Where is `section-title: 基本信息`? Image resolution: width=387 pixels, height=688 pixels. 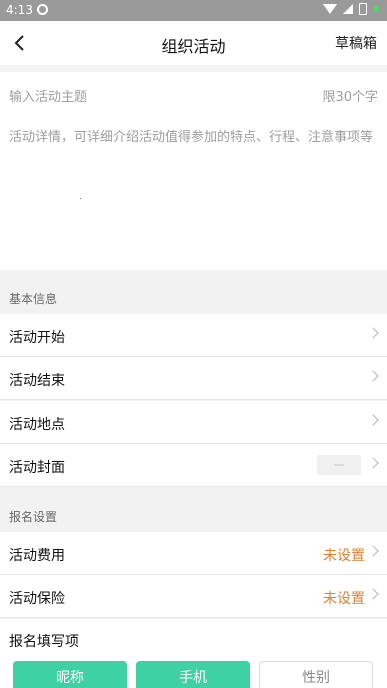 section-title: 基本信息 is located at coordinates (33, 299).